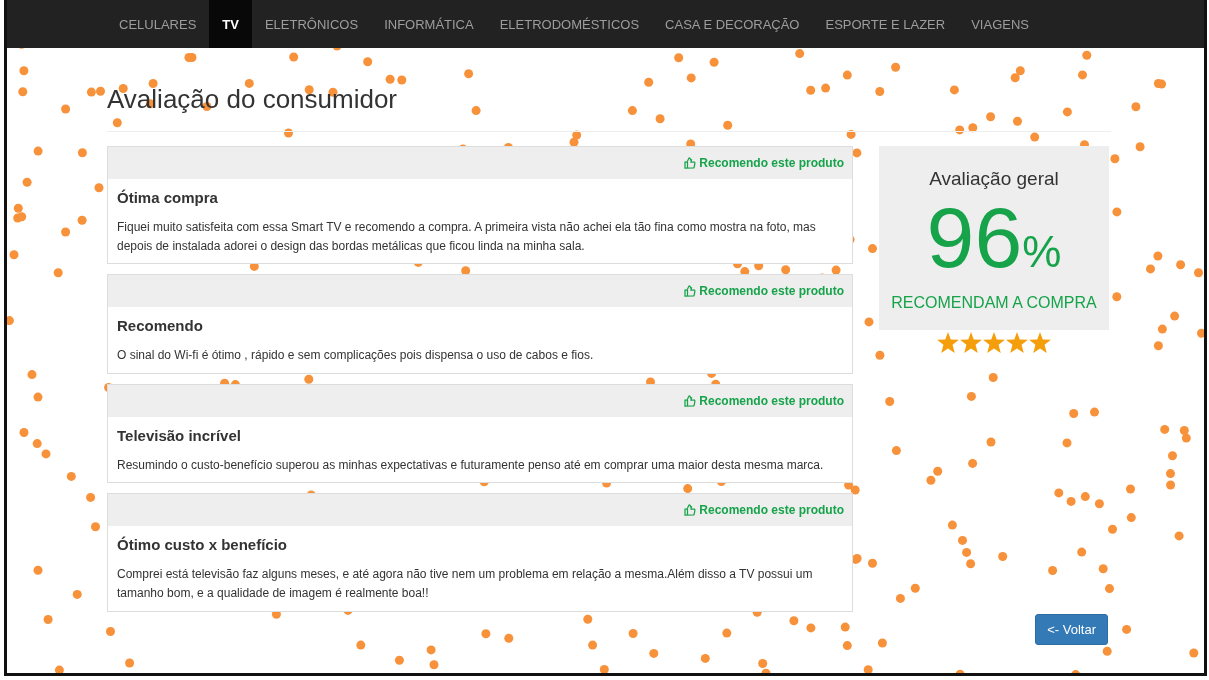 The height and width of the screenshot is (680, 1209). What do you see at coordinates (429, 24) in the screenshot?
I see `nav-tab: INFORMÁTICA` at bounding box center [429, 24].